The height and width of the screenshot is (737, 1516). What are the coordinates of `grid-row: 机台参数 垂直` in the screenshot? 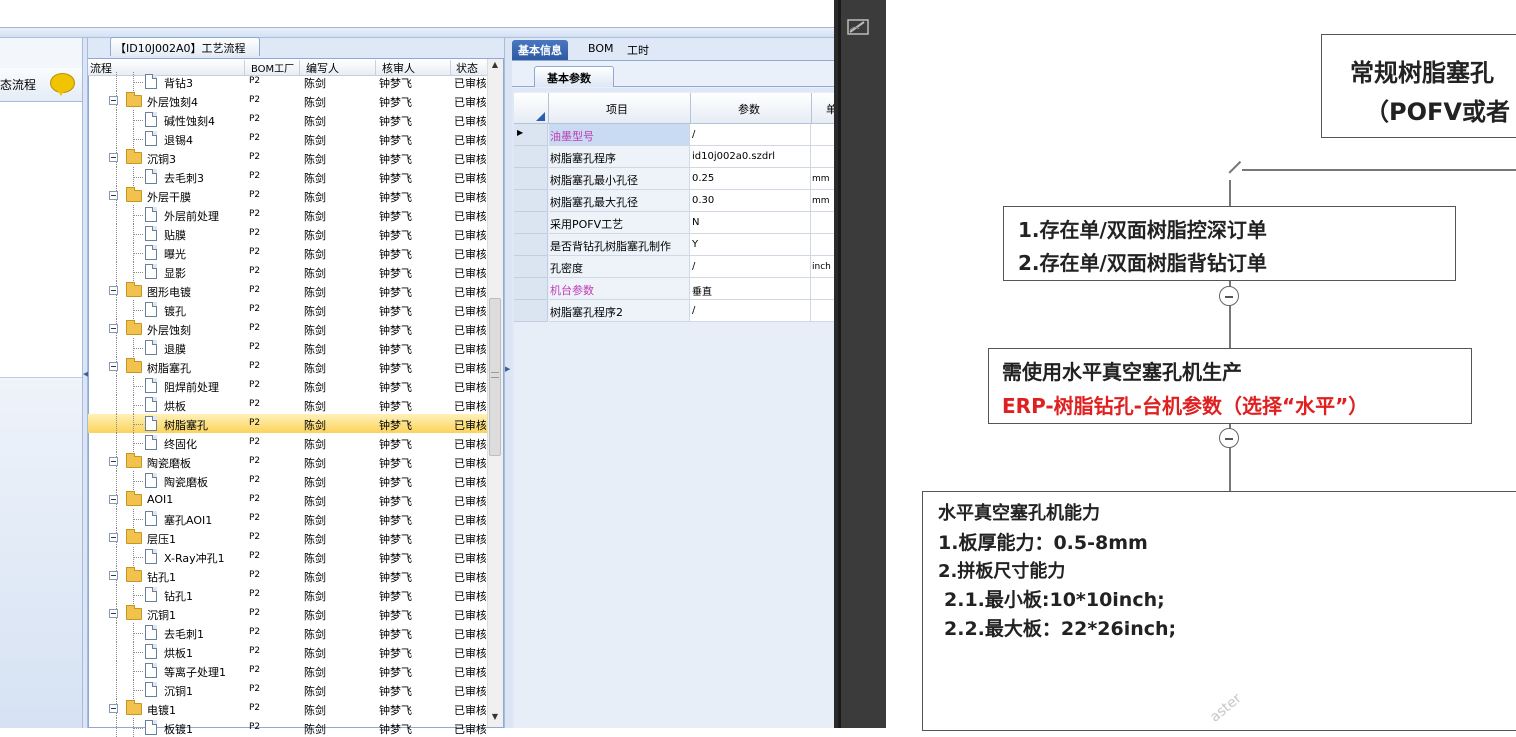 It's located at (674, 289).